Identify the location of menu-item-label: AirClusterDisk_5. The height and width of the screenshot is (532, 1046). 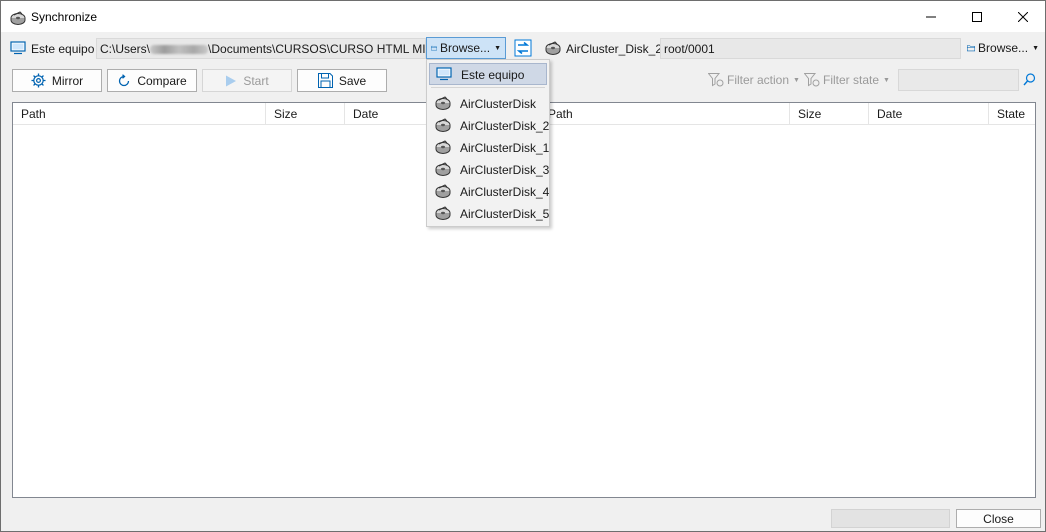
(505, 214).